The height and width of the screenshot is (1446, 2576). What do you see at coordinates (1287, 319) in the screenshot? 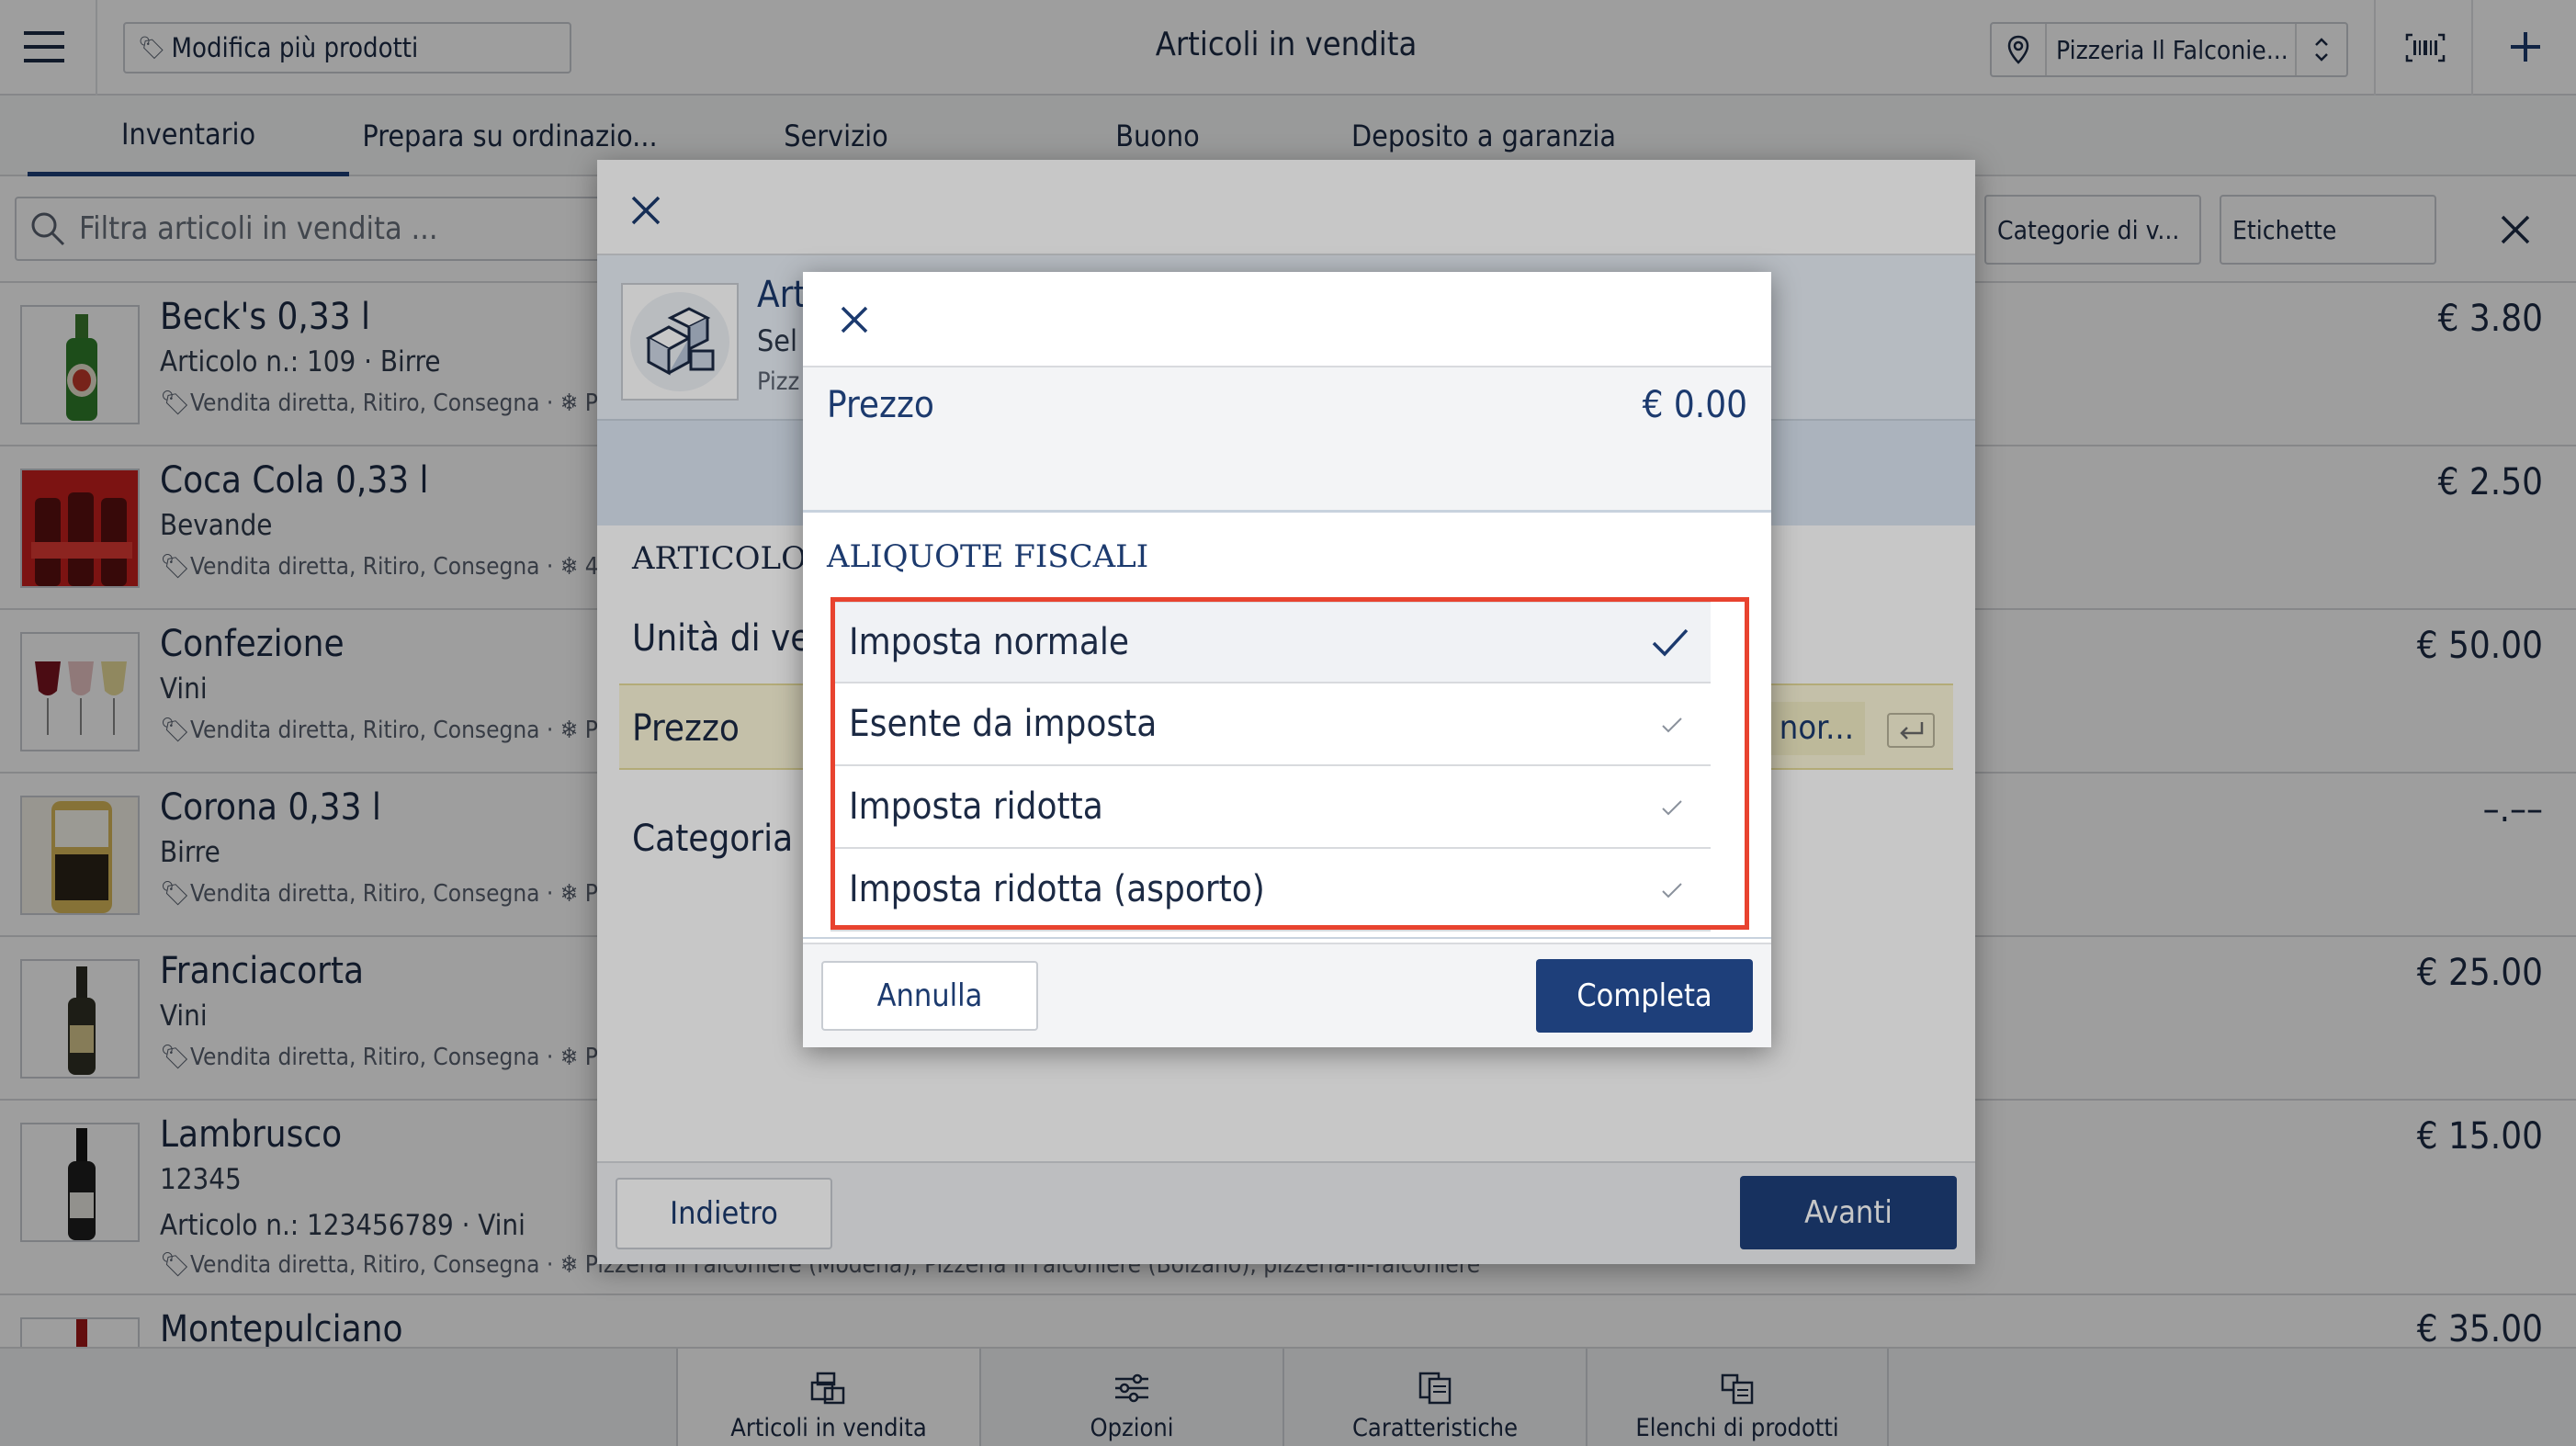
I see `dialog-header` at bounding box center [1287, 319].